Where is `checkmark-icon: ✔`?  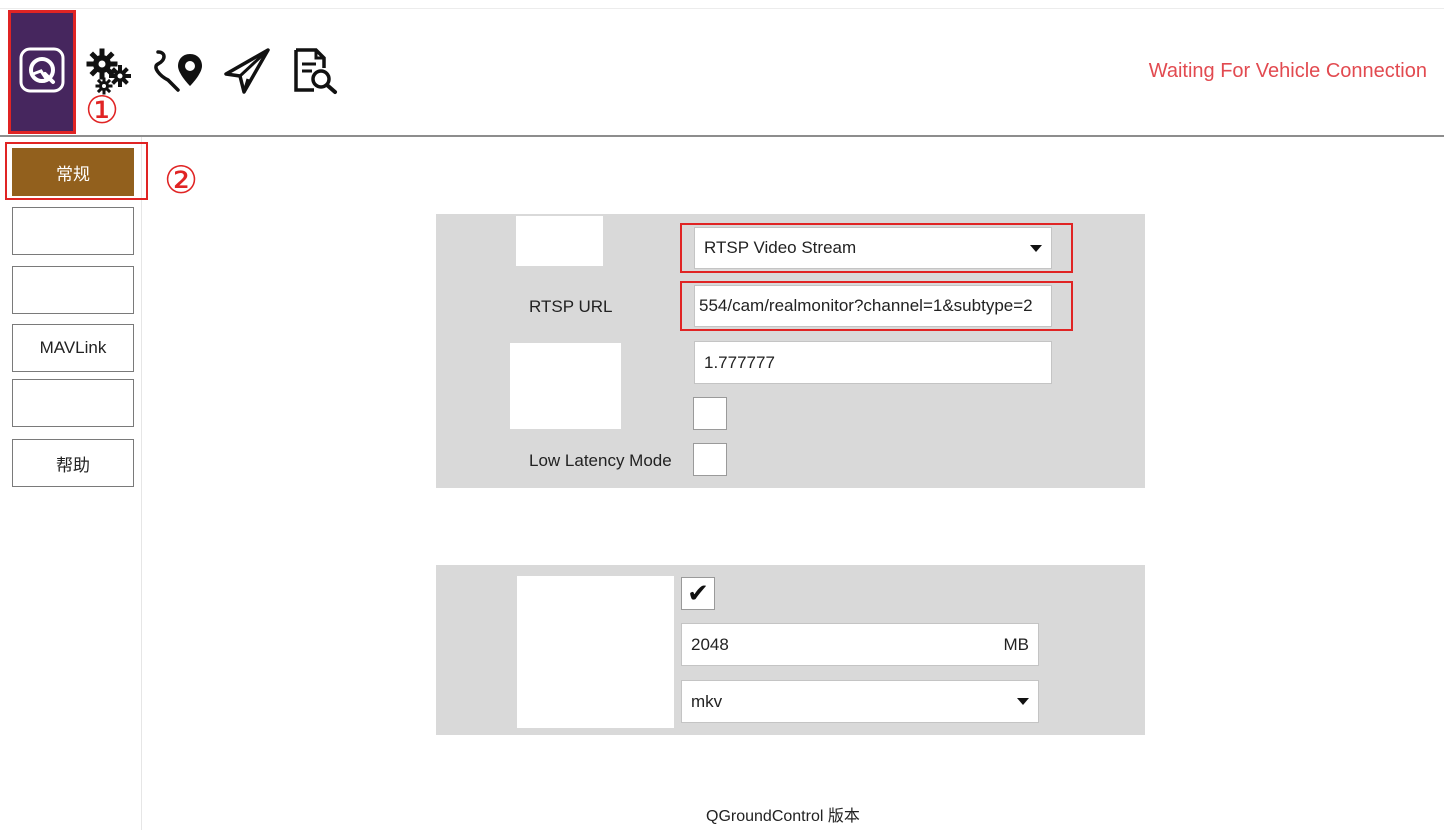 checkmark-icon: ✔ is located at coordinates (698, 593).